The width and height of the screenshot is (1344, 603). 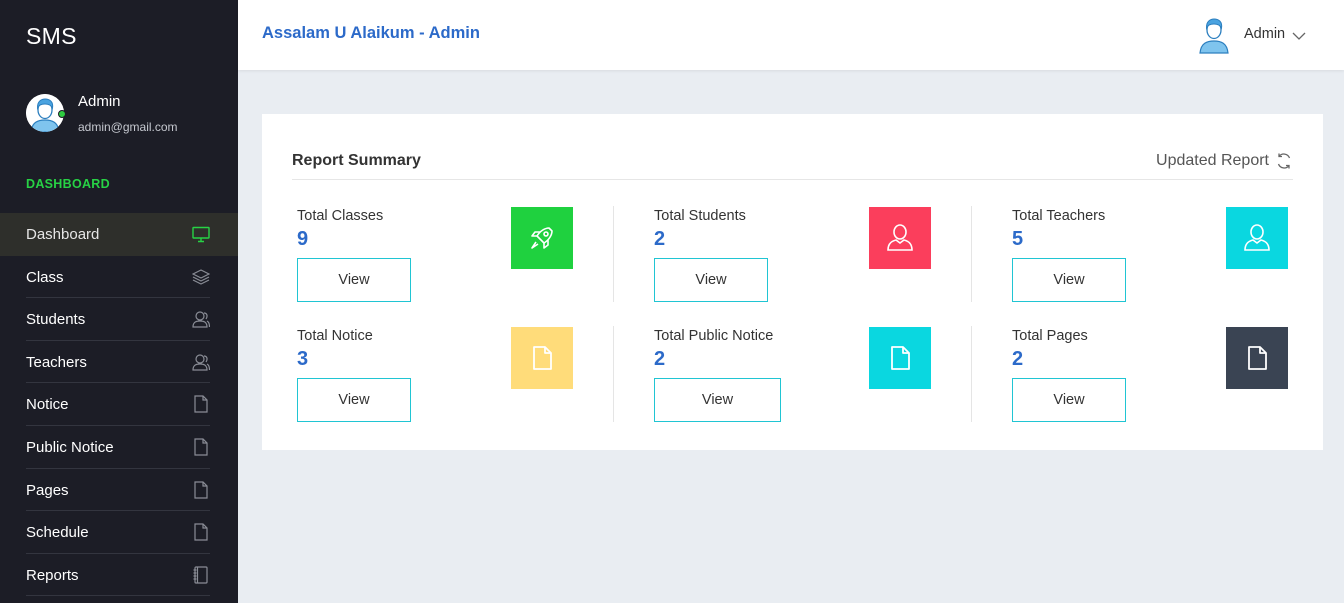 I want to click on sidebar-profile: Admin admin@gmail.com, so click(x=126, y=114).